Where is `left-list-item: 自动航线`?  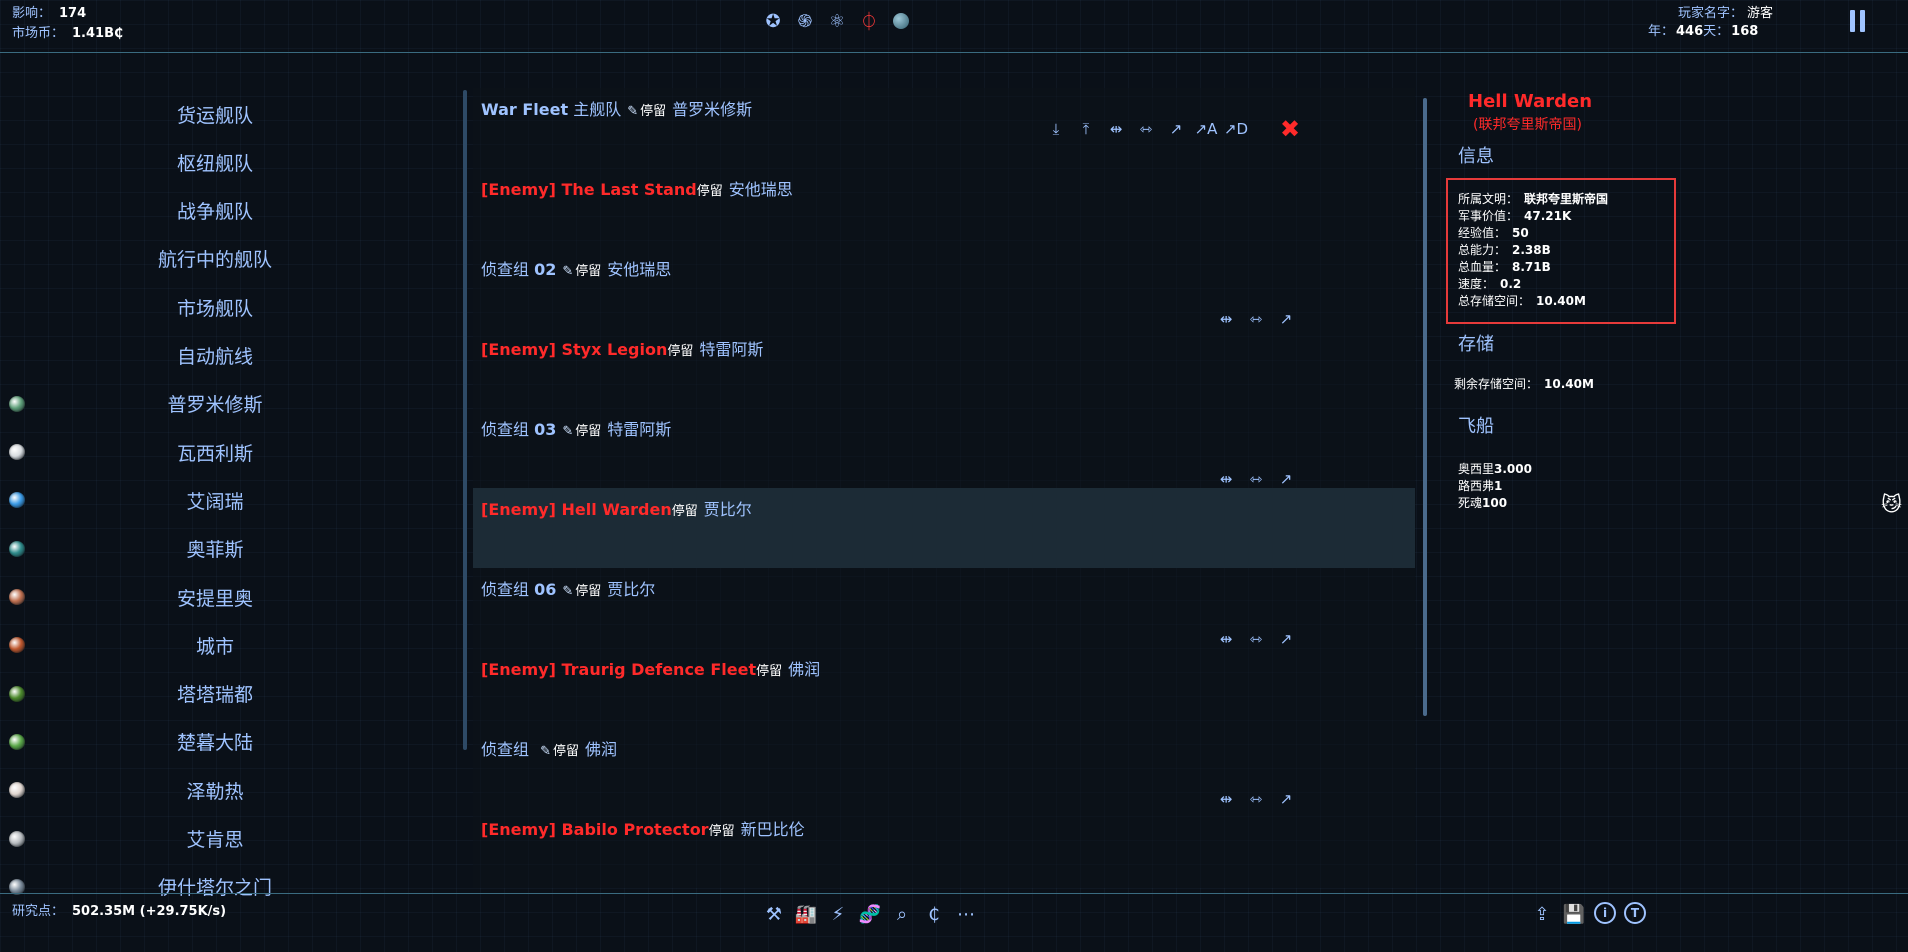
left-list-item: 自动航线 is located at coordinates (215, 356).